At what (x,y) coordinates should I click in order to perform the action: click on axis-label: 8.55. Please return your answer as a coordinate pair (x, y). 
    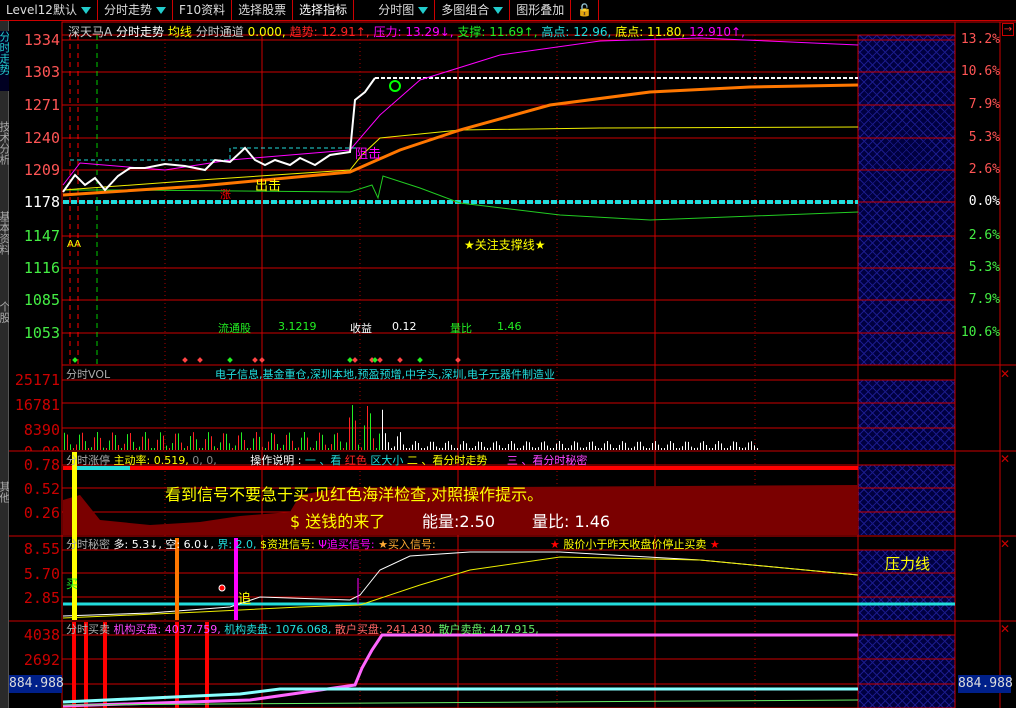
    Looking at the image, I should click on (41, 549).